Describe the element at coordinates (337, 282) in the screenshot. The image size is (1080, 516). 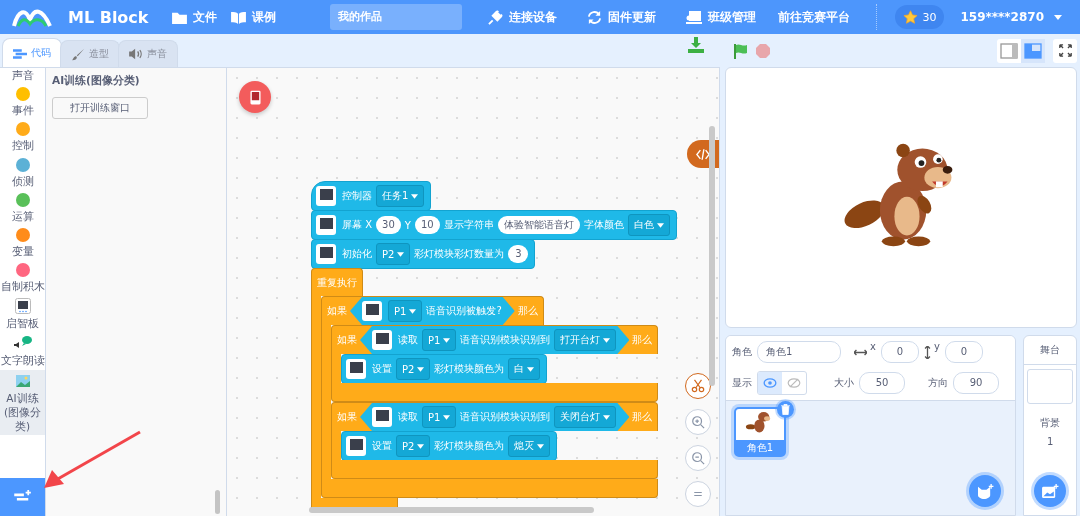
I see `block-label: 重复执行` at that location.